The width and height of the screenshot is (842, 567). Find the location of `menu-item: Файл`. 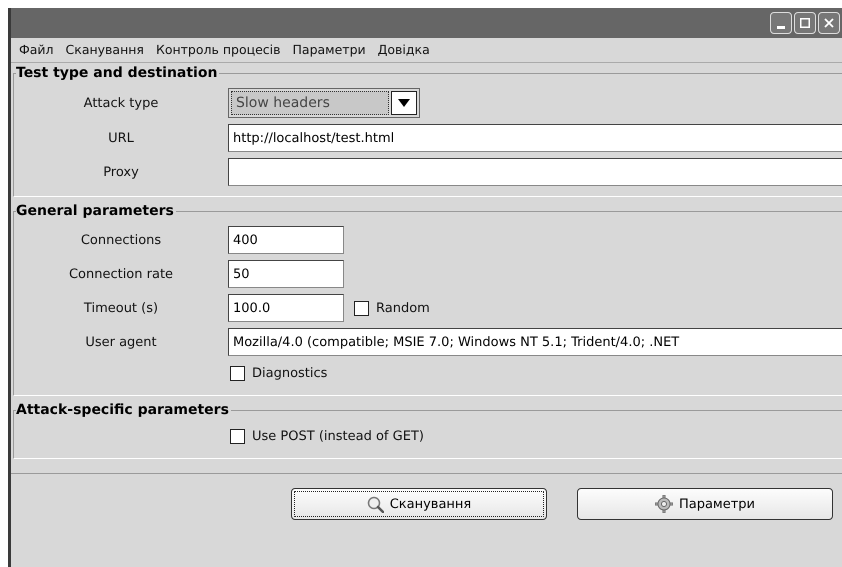

menu-item: Файл is located at coordinates (36, 49).